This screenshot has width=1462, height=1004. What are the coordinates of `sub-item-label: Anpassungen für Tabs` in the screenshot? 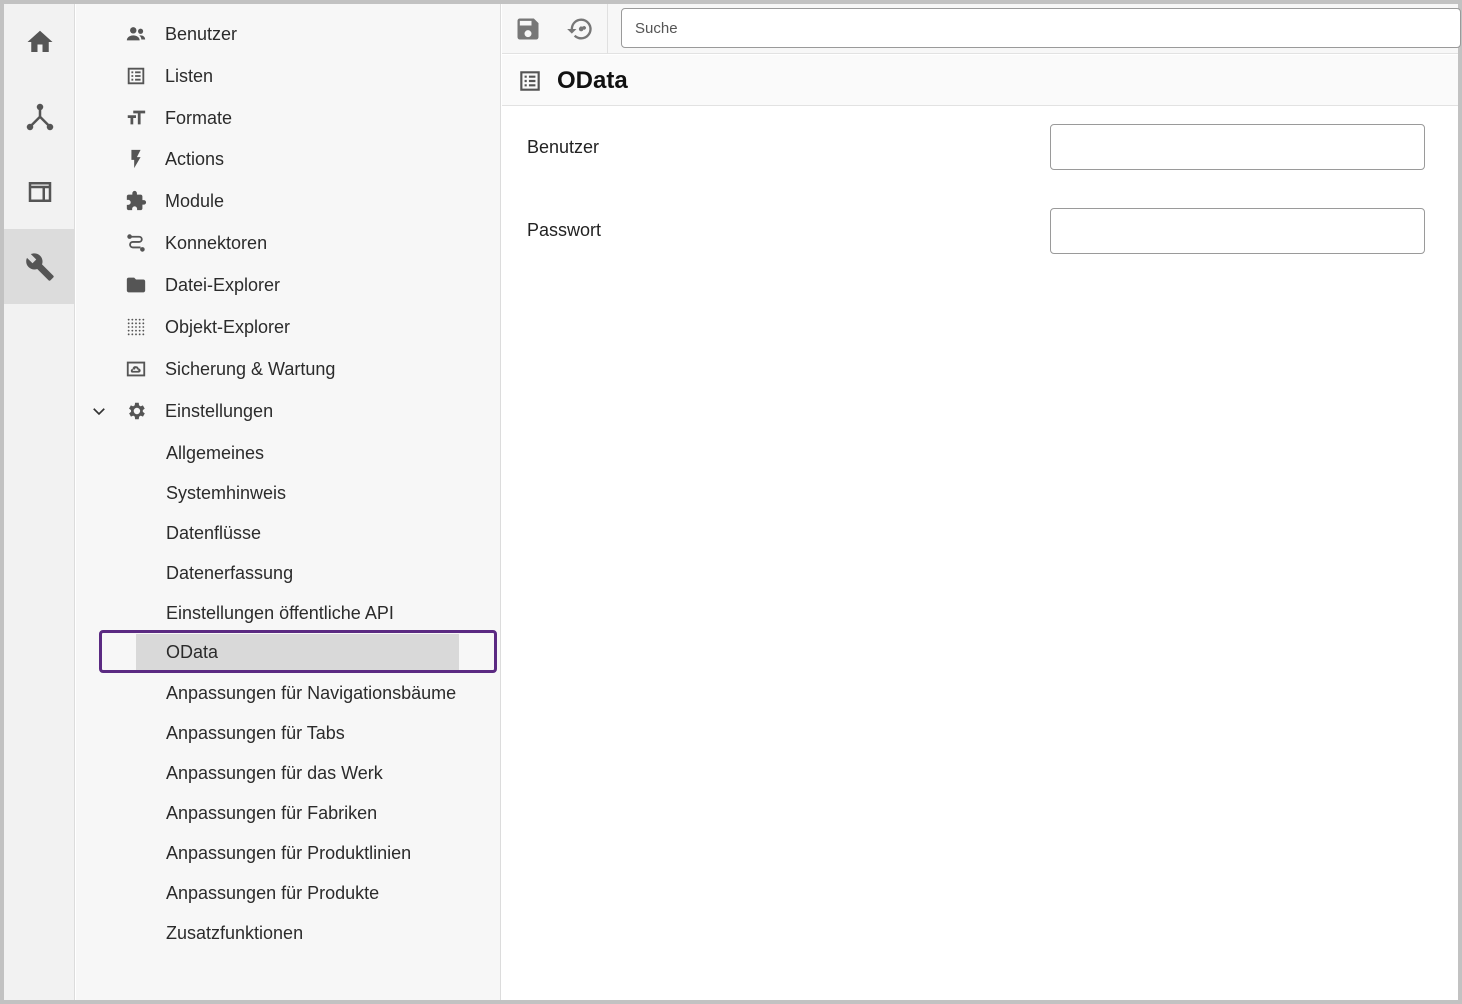 It's located at (255, 732).